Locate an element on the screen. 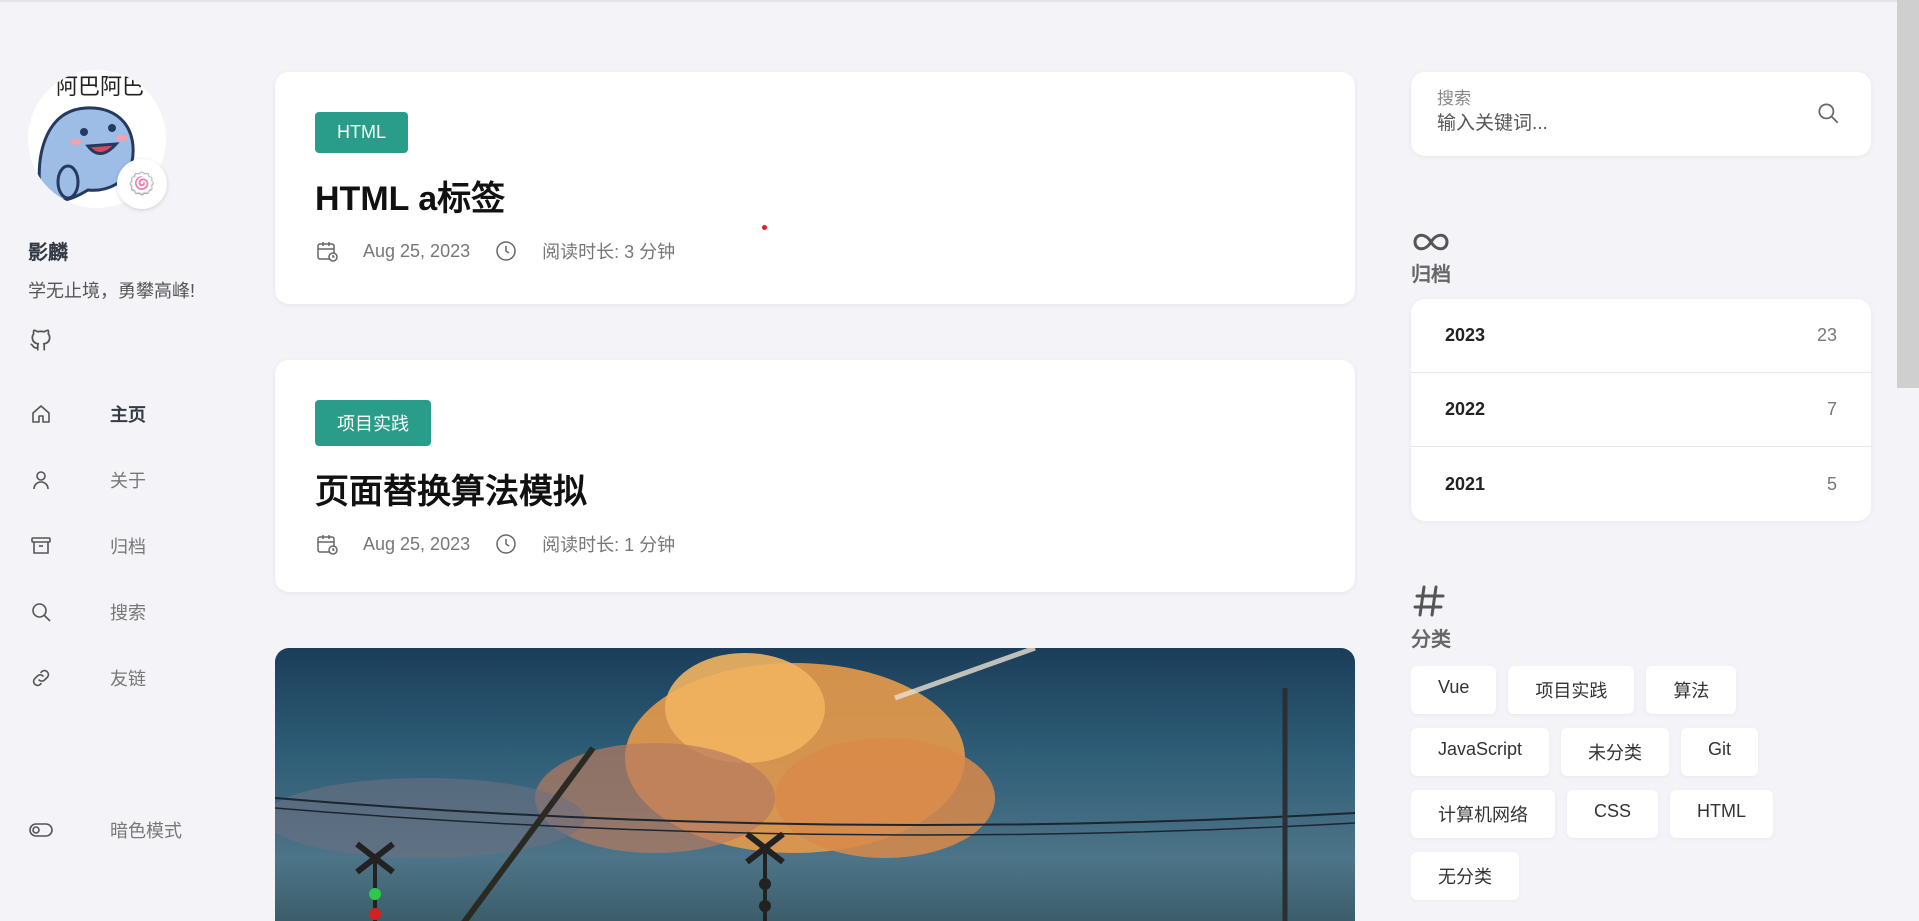 This screenshot has width=1919, height=921. archive-list: 2023 23 2022 7 2021 5 is located at coordinates (1641, 410).